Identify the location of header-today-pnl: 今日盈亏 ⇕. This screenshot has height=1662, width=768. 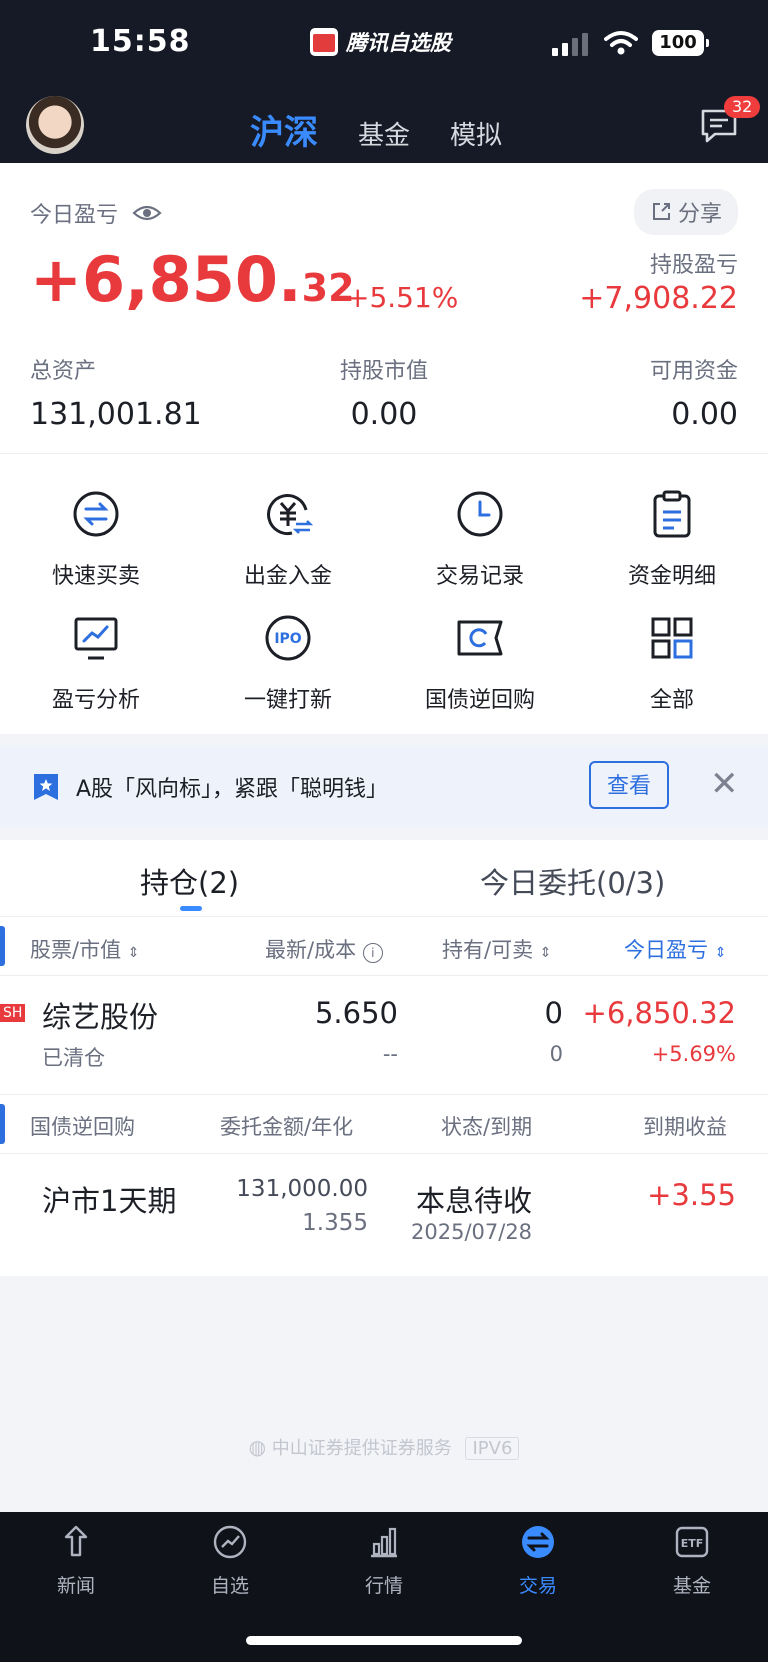
(675, 949).